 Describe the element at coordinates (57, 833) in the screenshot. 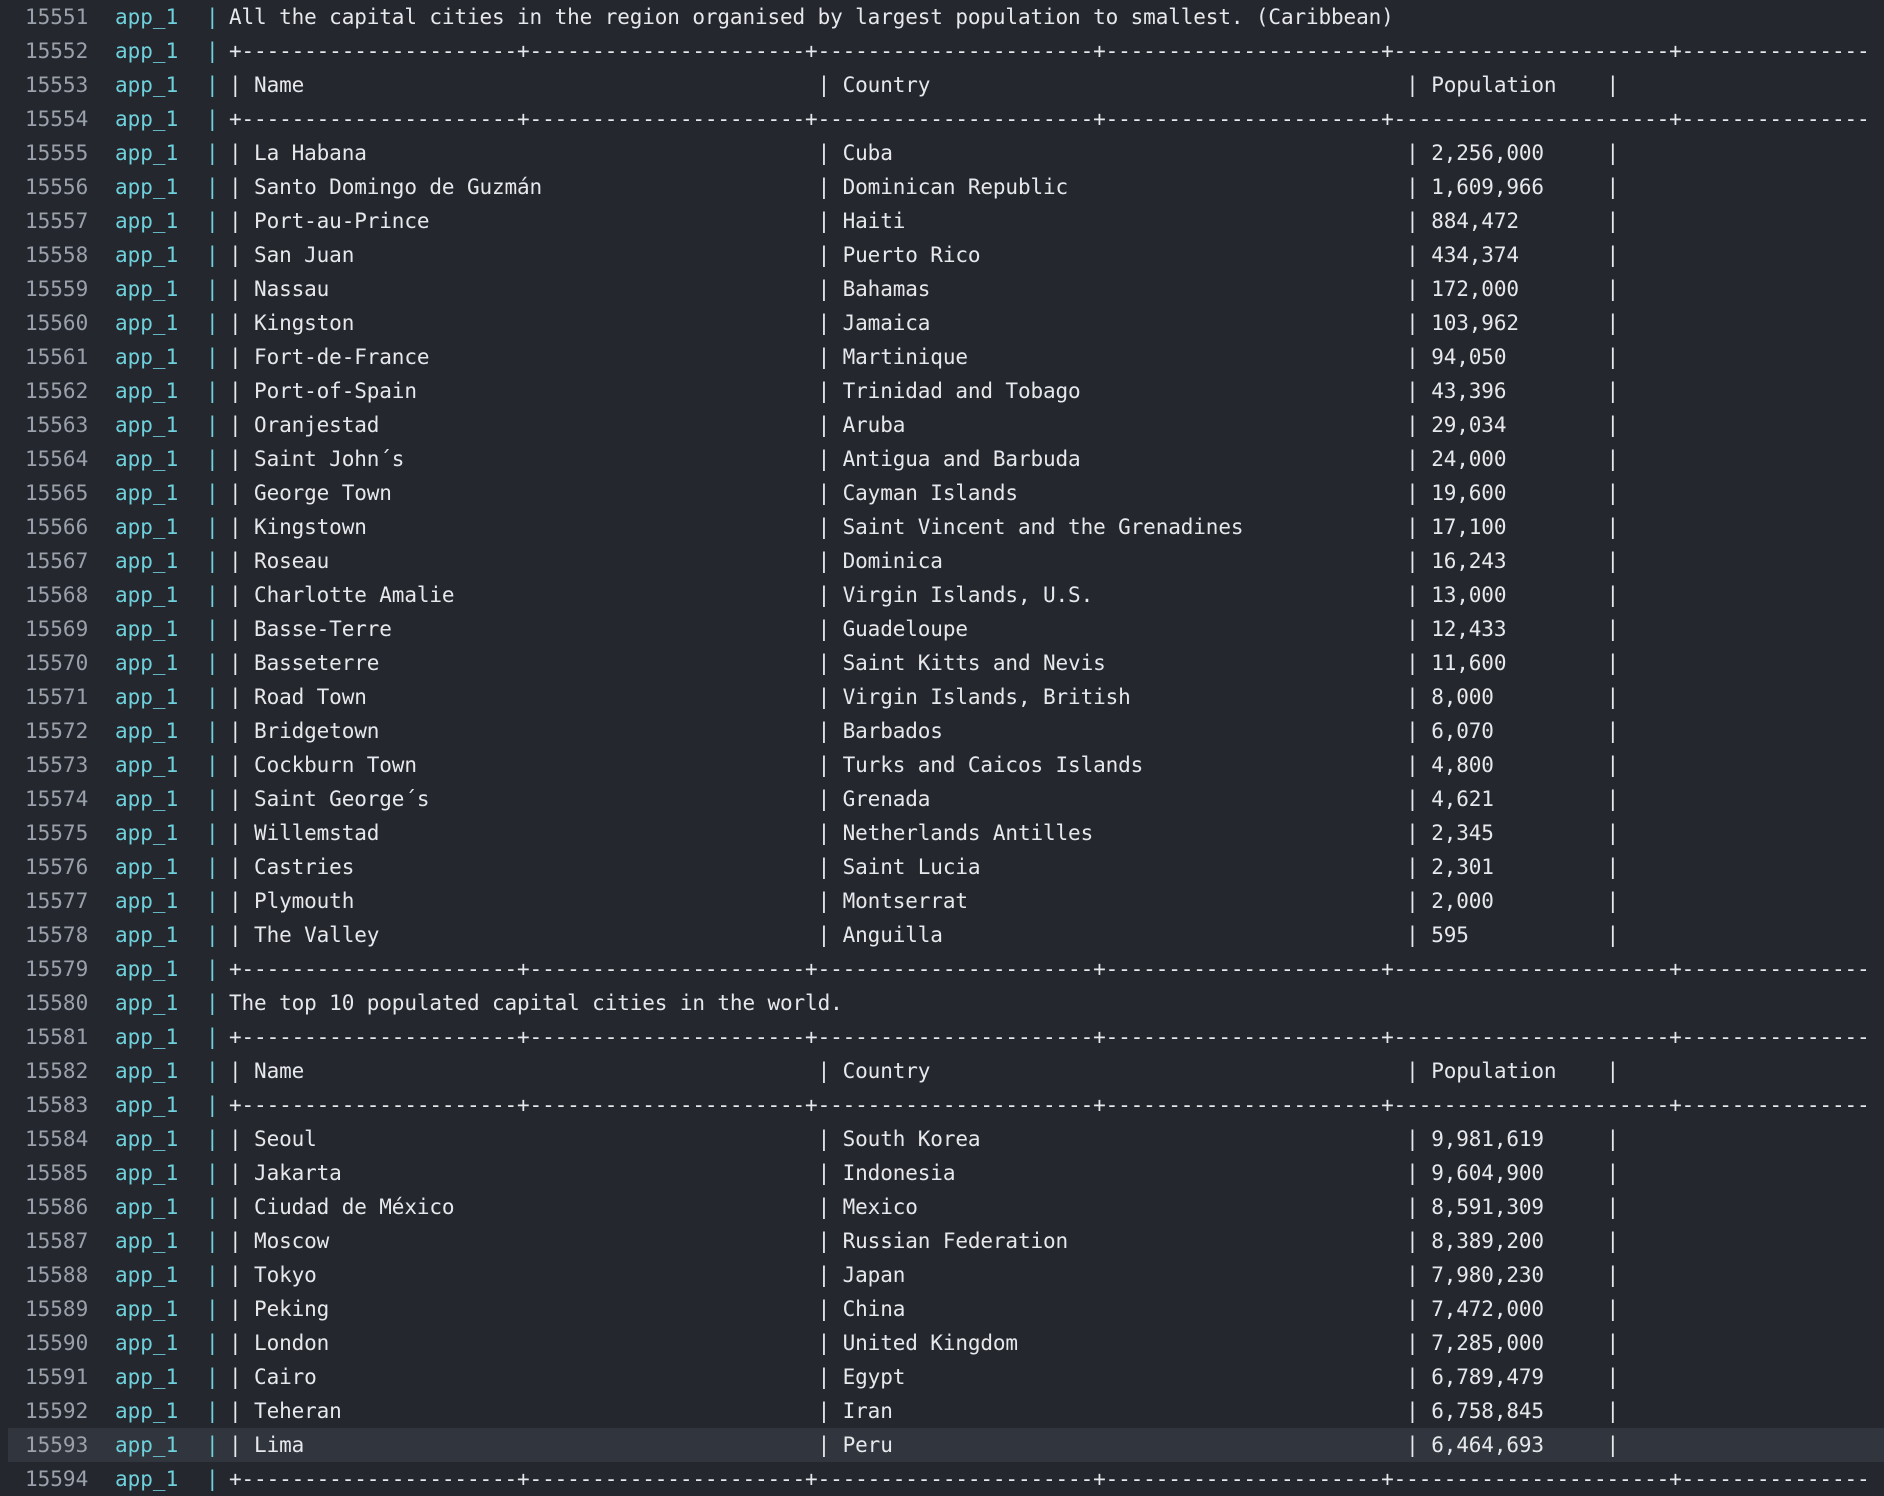

I see `line-number: 15575` at that location.